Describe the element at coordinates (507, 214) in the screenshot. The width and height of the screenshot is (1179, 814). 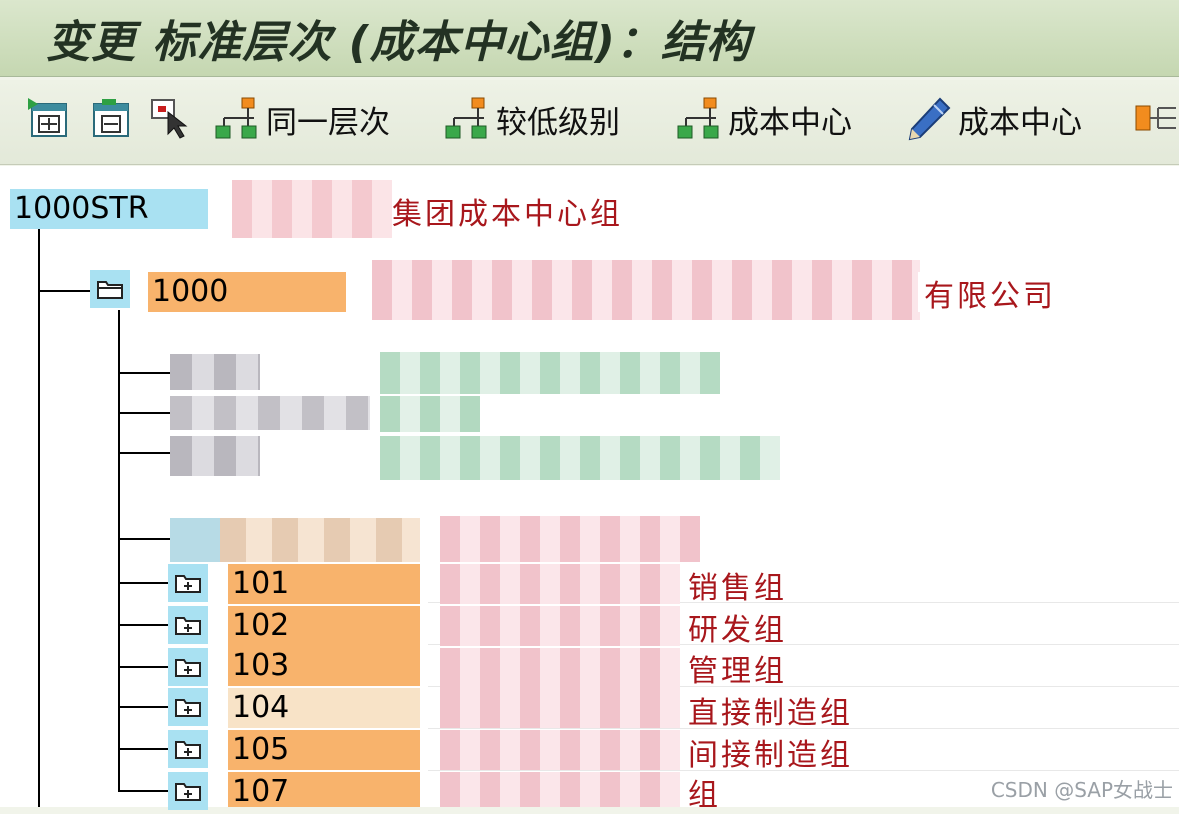
I see `root-node-description: 集团成本中心组` at that location.